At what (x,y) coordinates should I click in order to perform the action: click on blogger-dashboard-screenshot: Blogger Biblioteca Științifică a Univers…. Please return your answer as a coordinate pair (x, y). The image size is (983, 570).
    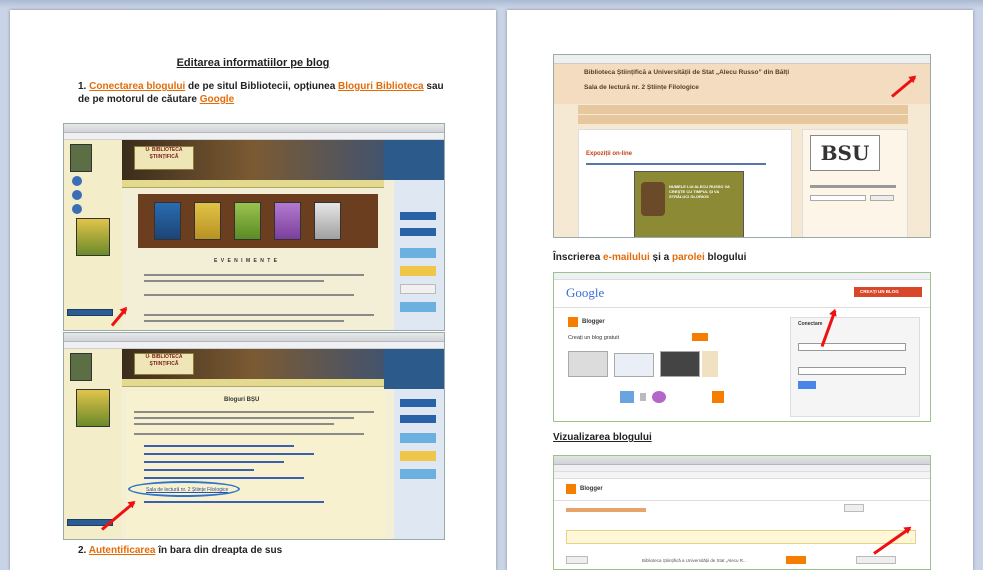
    Looking at the image, I should click on (742, 512).